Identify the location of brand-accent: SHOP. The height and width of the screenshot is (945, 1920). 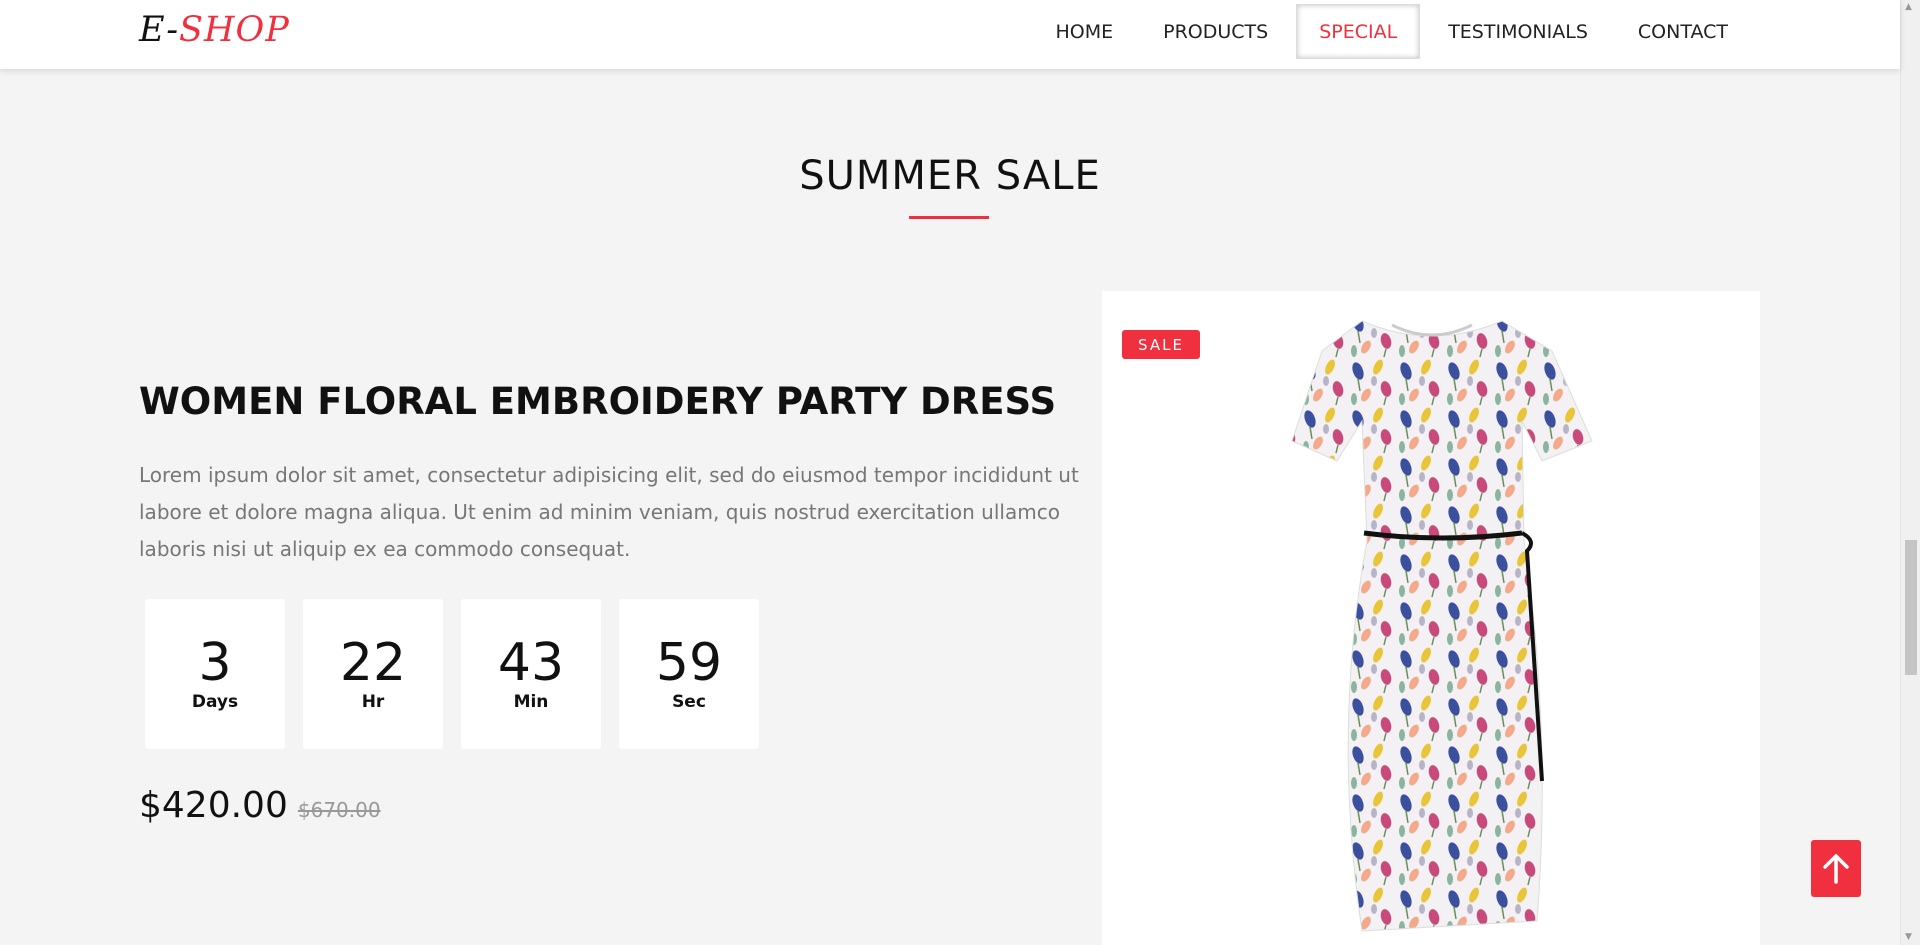
(234, 30).